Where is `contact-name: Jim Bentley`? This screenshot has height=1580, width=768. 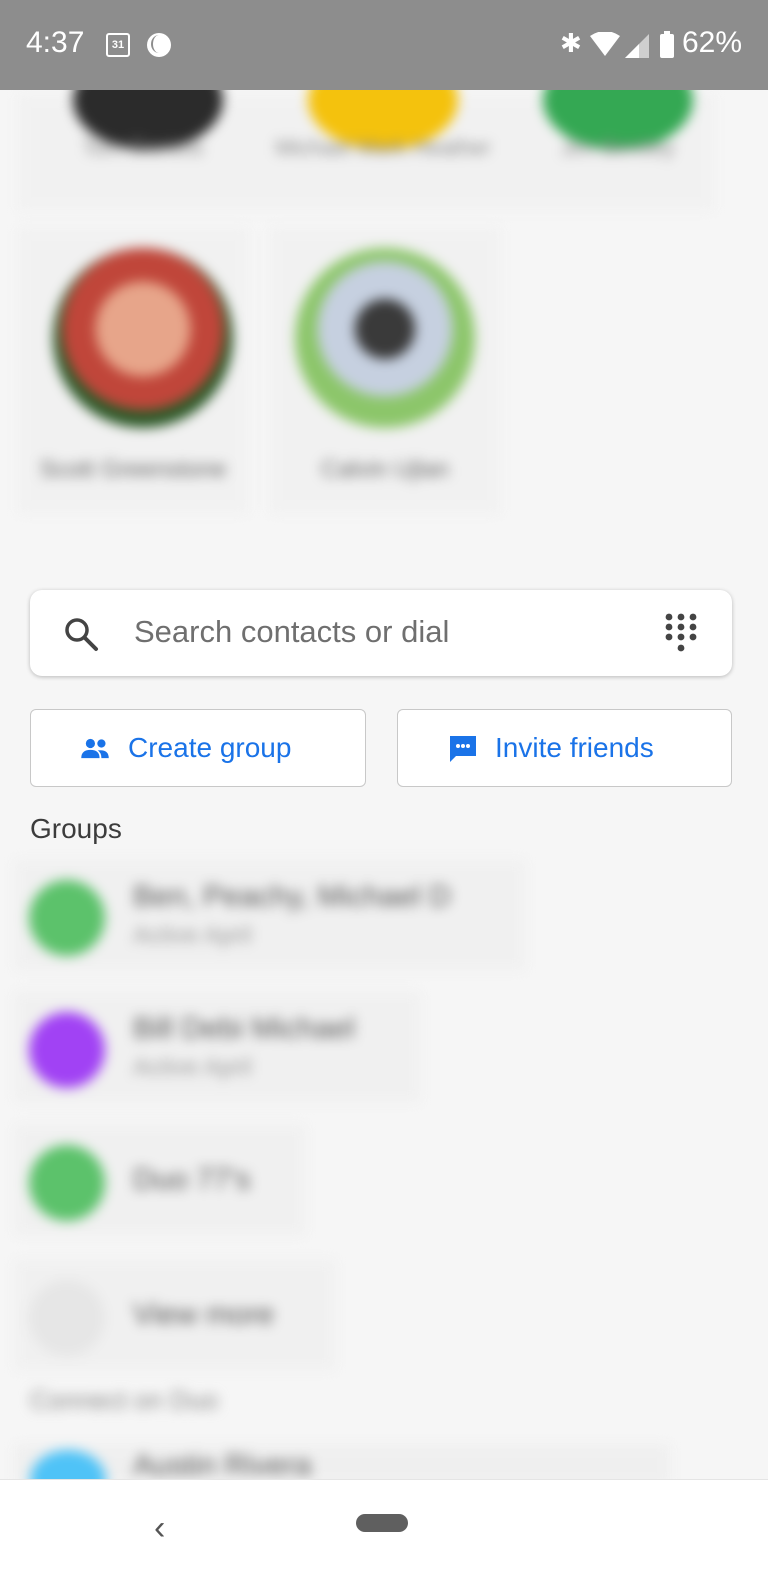
contact-name: Jim Bentley is located at coordinates (618, 147).